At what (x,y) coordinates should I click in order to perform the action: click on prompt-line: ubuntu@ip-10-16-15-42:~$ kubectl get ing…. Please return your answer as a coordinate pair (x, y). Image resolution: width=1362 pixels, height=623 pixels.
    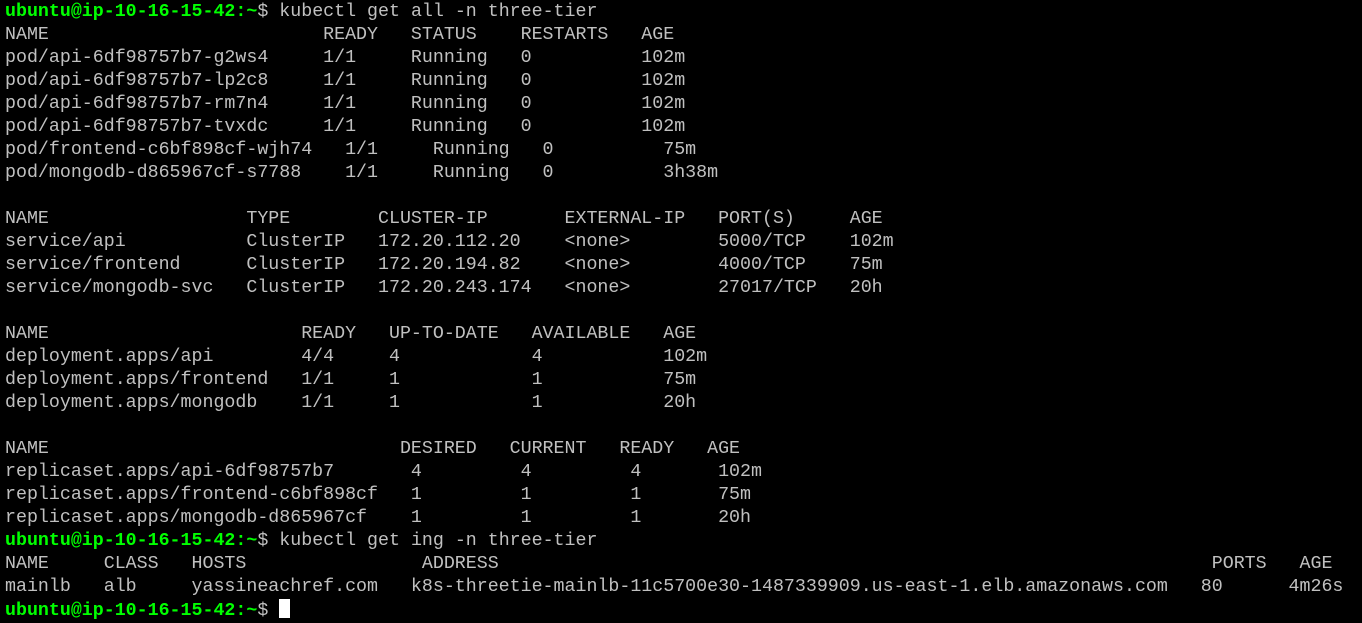
    Looking at the image, I should click on (683, 541).